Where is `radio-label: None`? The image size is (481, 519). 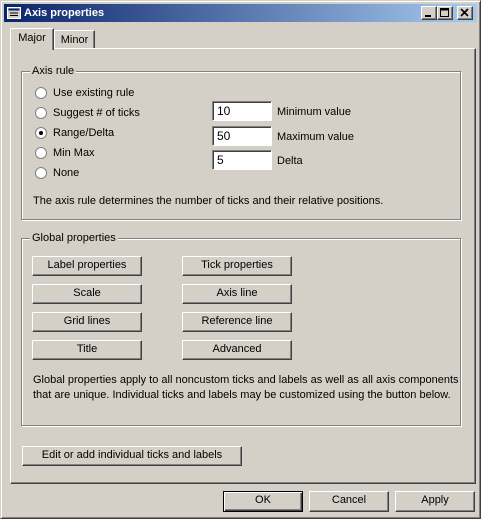
radio-label: None is located at coordinates (66, 173).